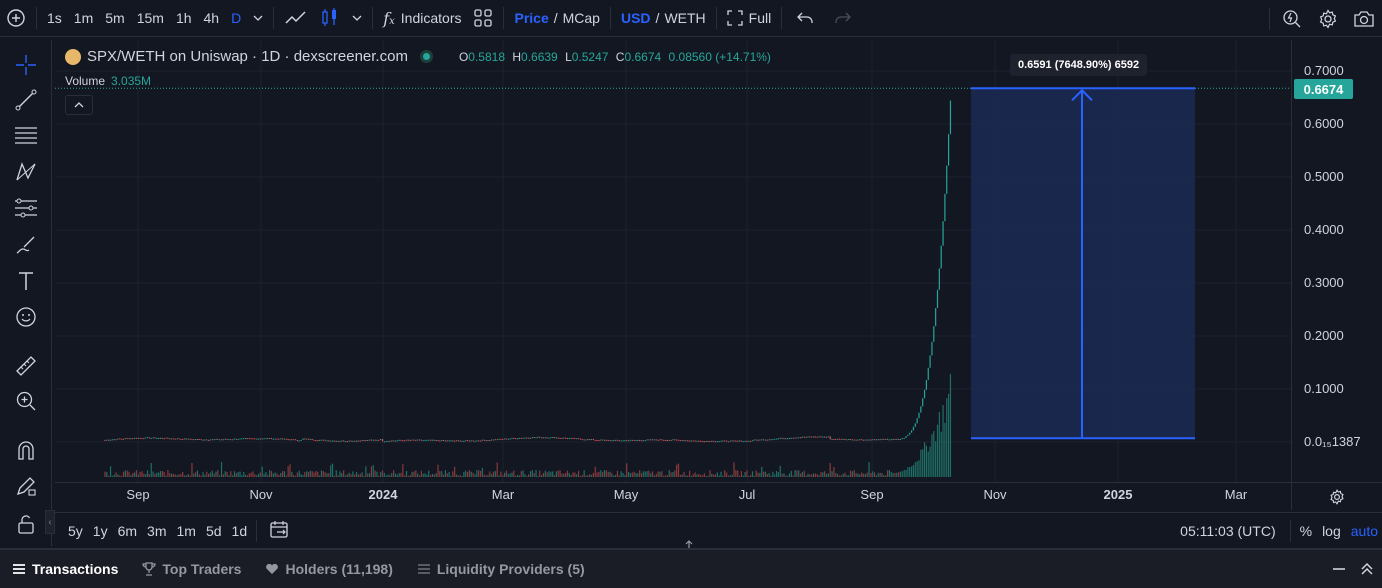 The image size is (1382, 588). What do you see at coordinates (54, 18) in the screenshot?
I see `interval-1s: 1s` at bounding box center [54, 18].